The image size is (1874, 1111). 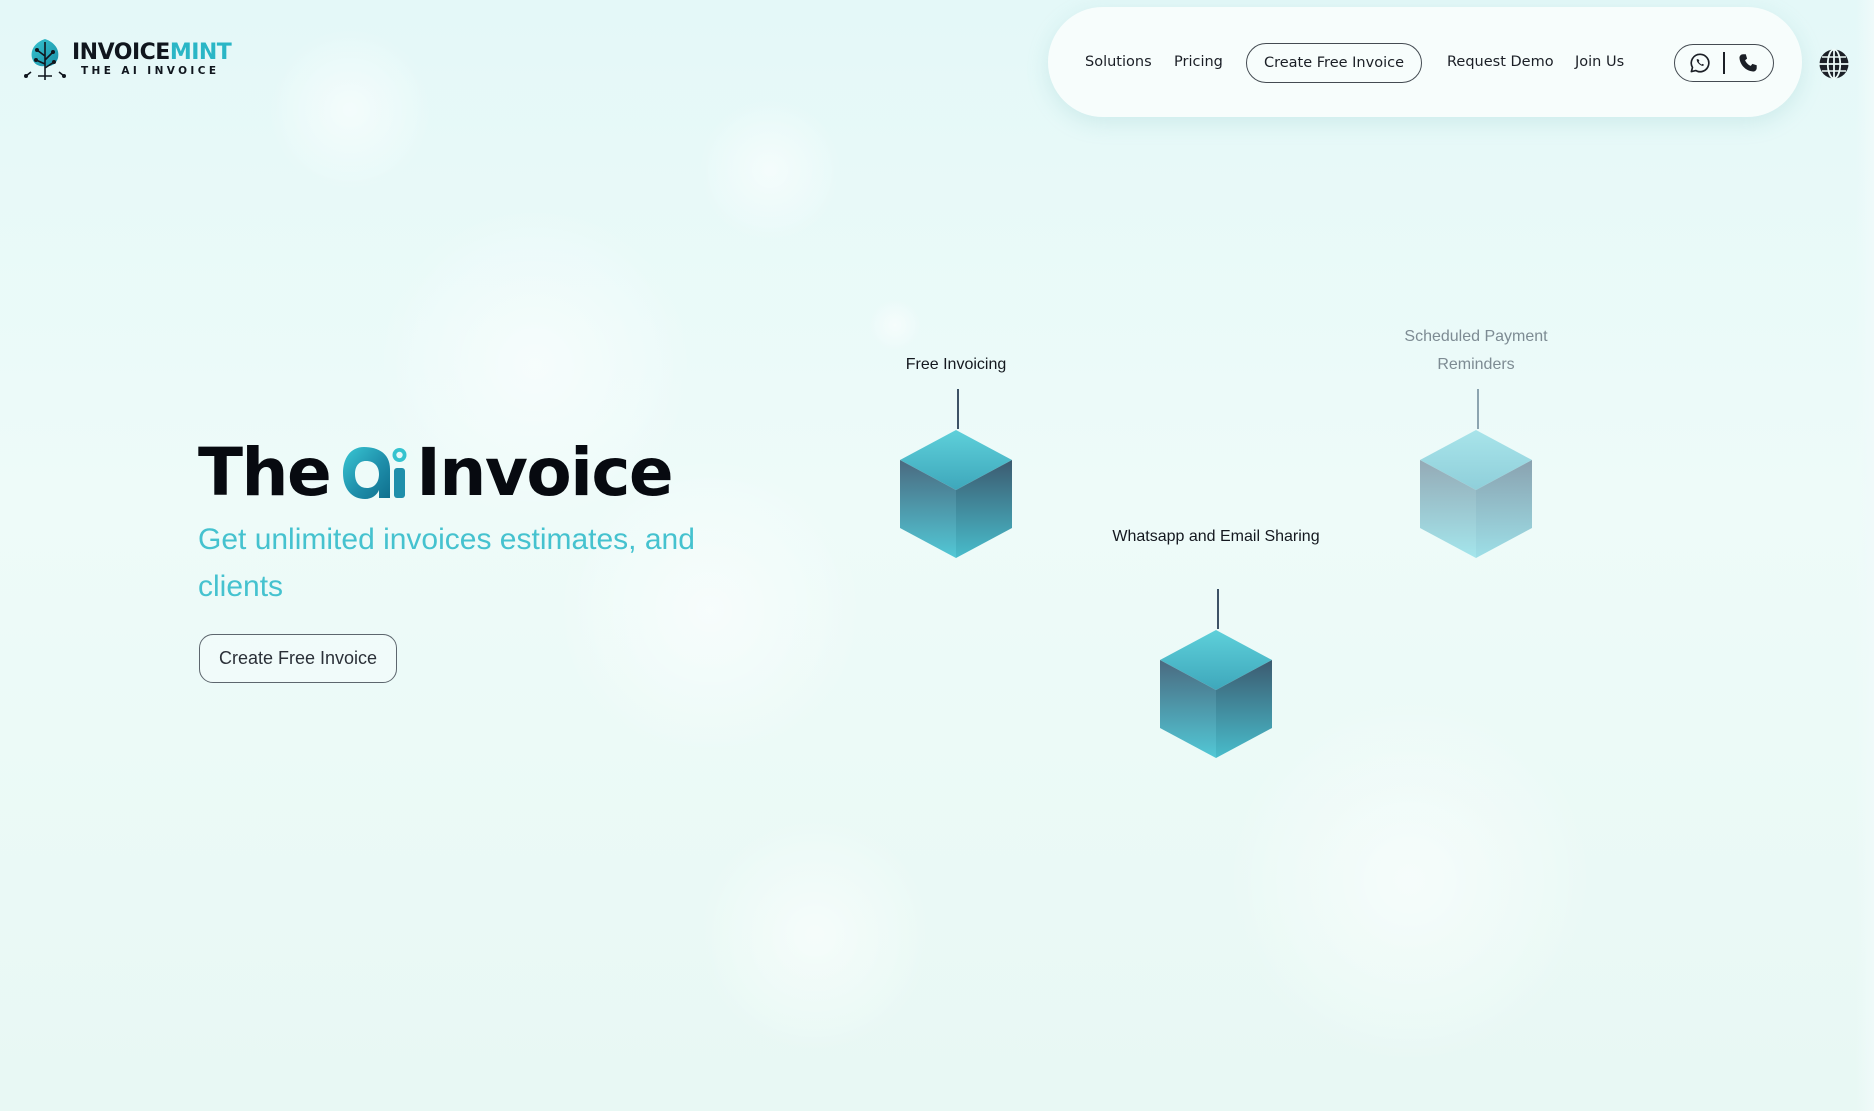 I want to click on nav-create-invoice-button: Create Free Invoice, so click(x=1334, y=63).